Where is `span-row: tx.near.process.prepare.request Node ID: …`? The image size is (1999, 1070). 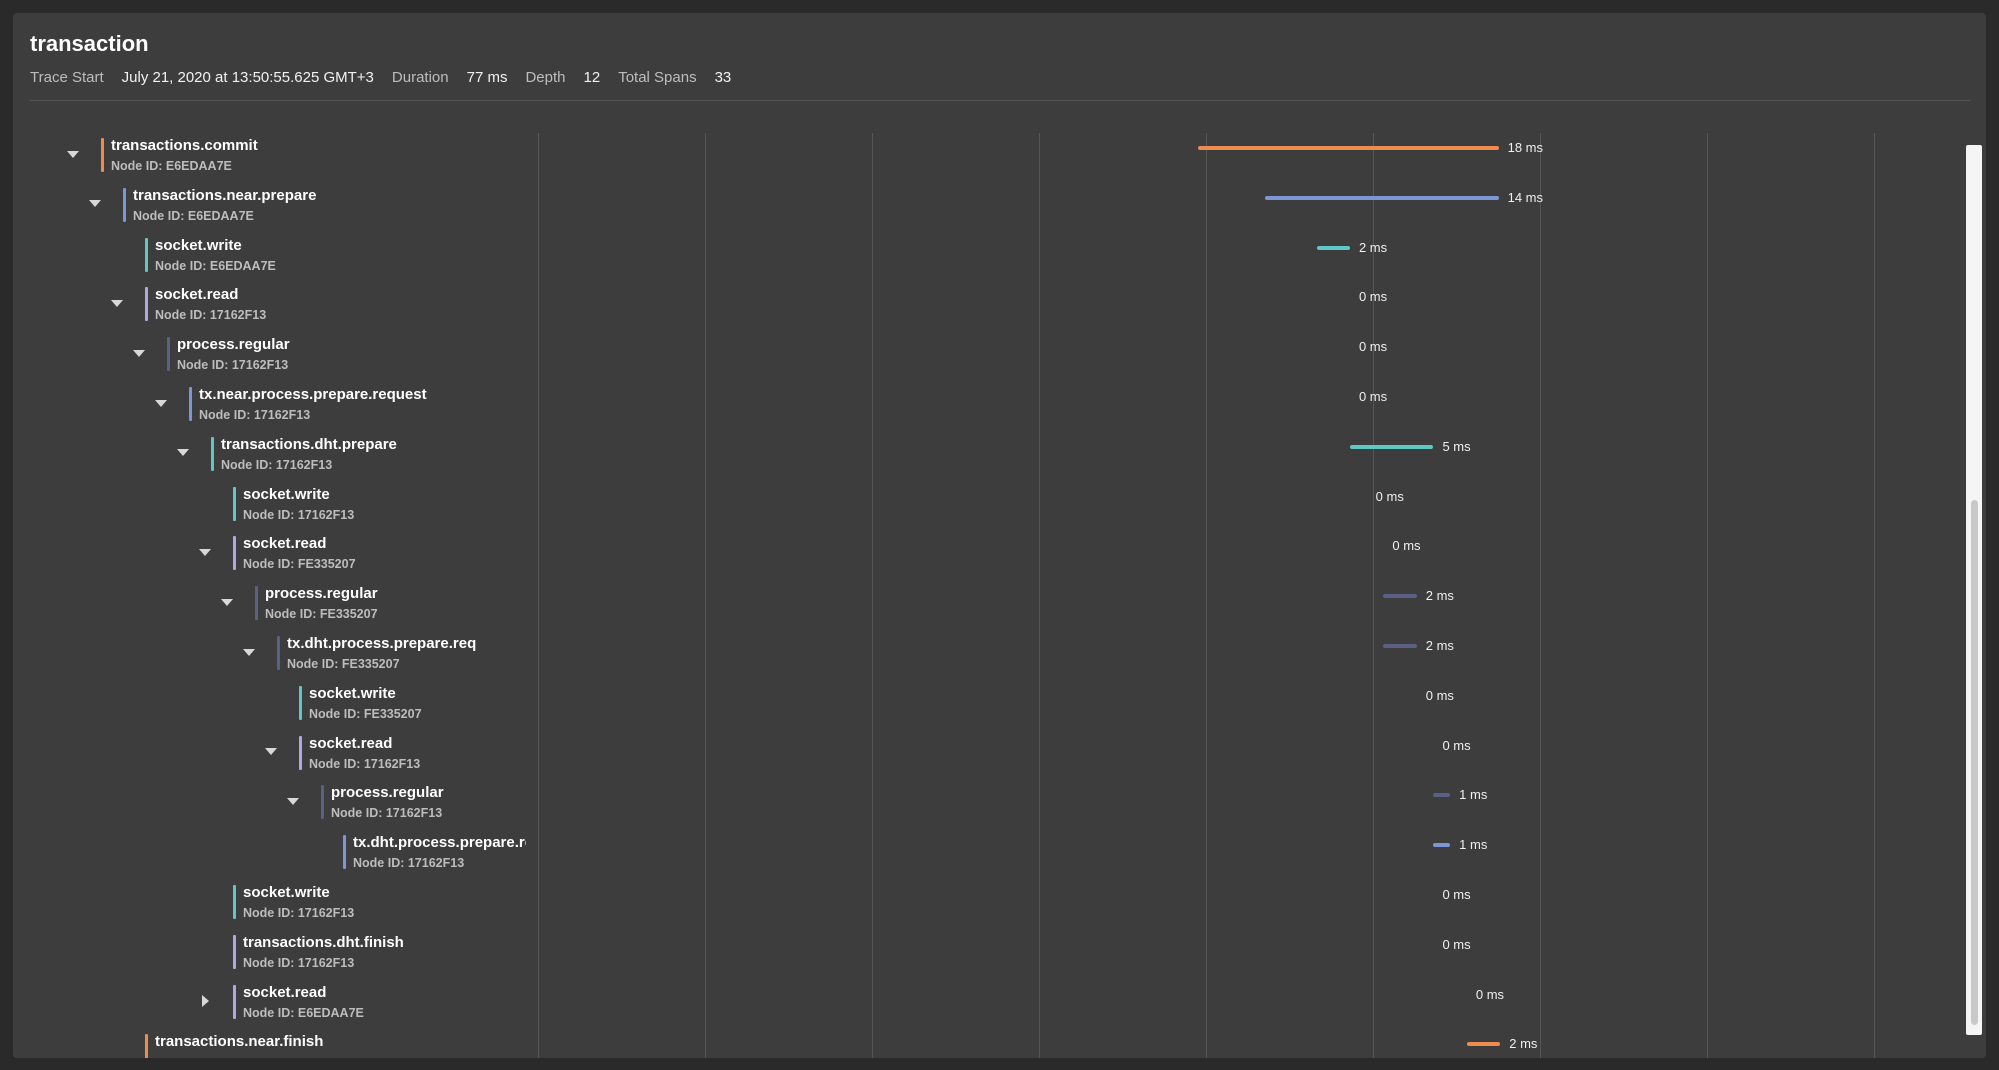 span-row: tx.near.process.prepare.request Node ID: … is located at coordinates (983, 409).